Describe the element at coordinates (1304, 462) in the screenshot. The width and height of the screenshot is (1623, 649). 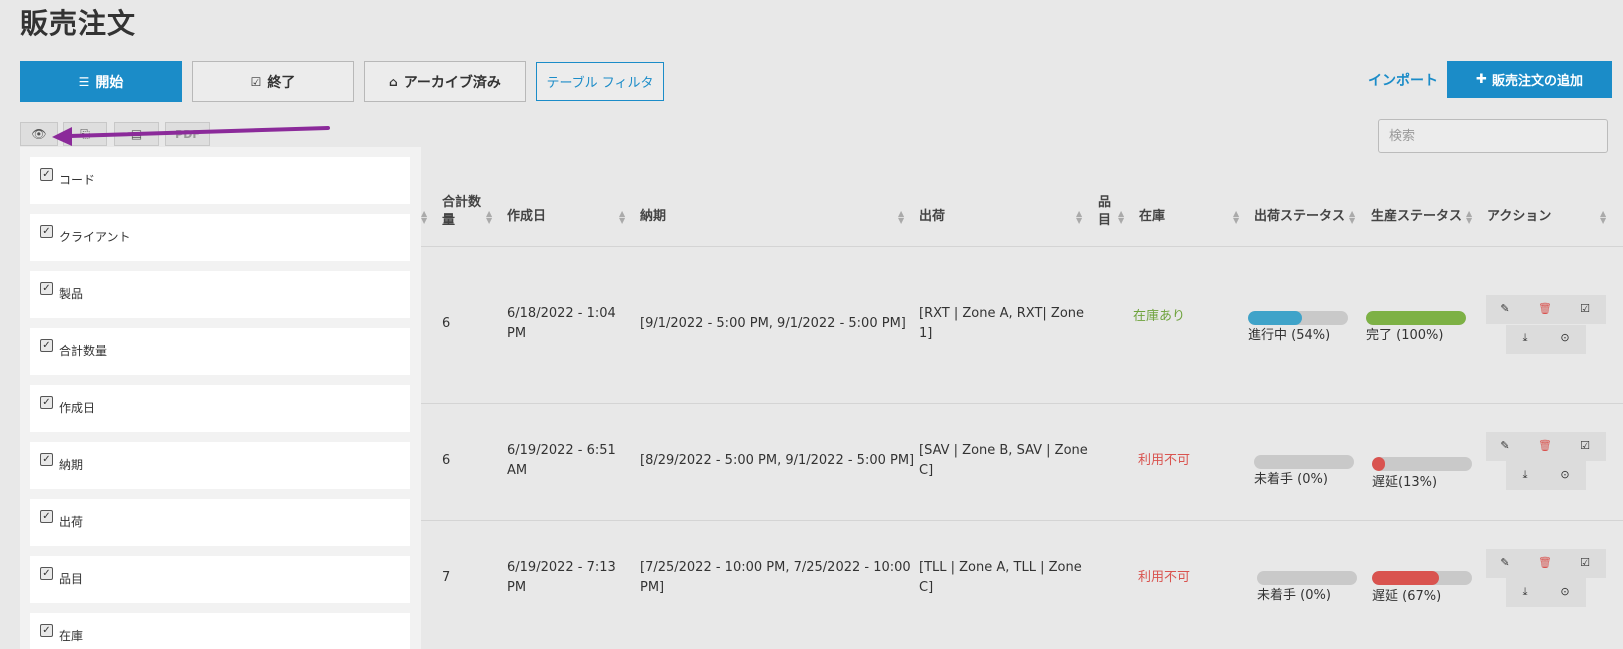
I see `ship-progress-bar` at that location.